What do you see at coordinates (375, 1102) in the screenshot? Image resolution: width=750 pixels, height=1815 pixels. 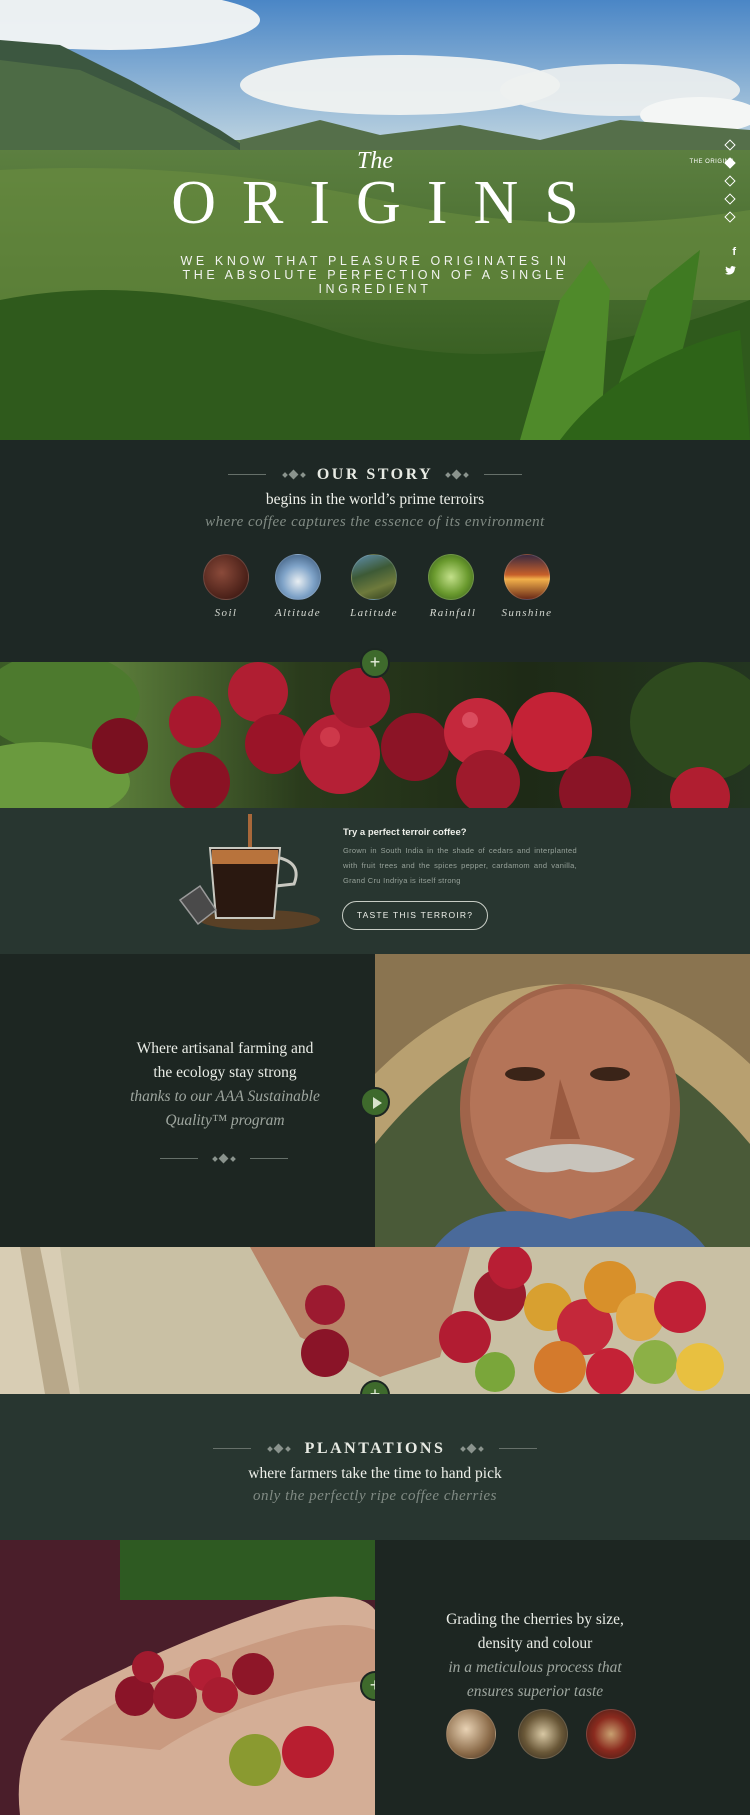 I see `play-video-button` at bounding box center [375, 1102].